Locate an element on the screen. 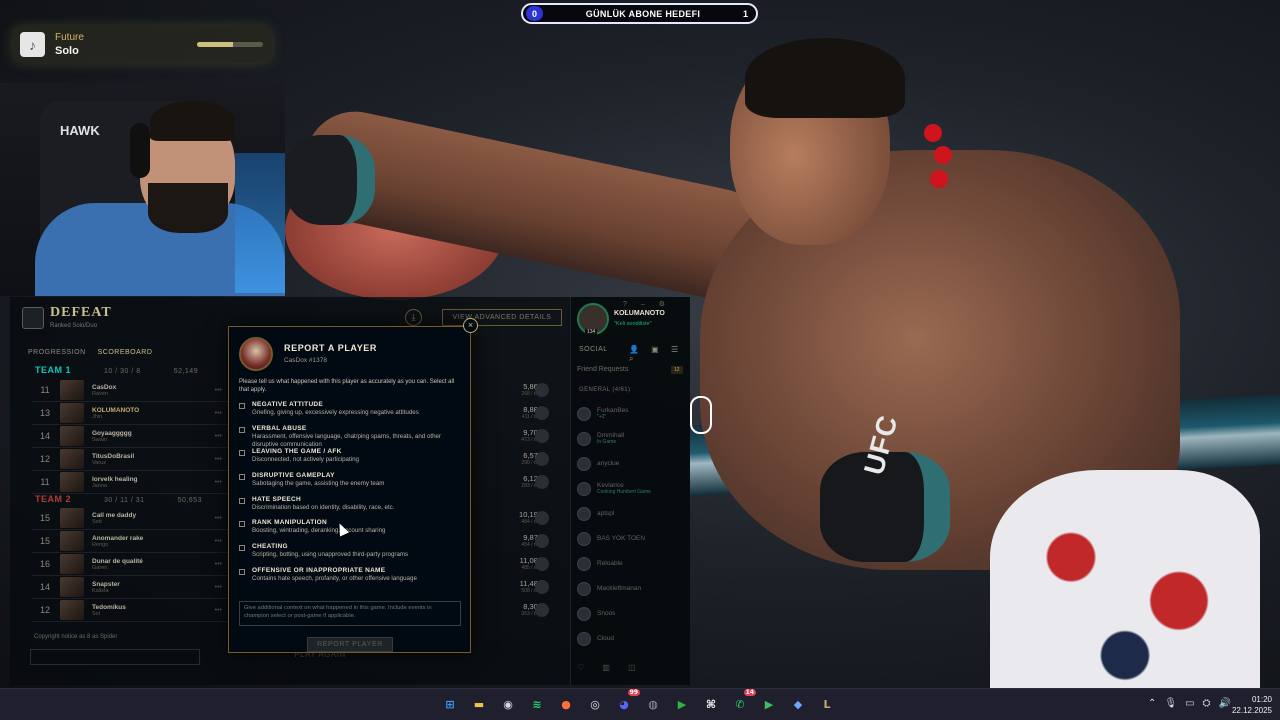  capcut-icon: ⌘ is located at coordinates (711, 704).